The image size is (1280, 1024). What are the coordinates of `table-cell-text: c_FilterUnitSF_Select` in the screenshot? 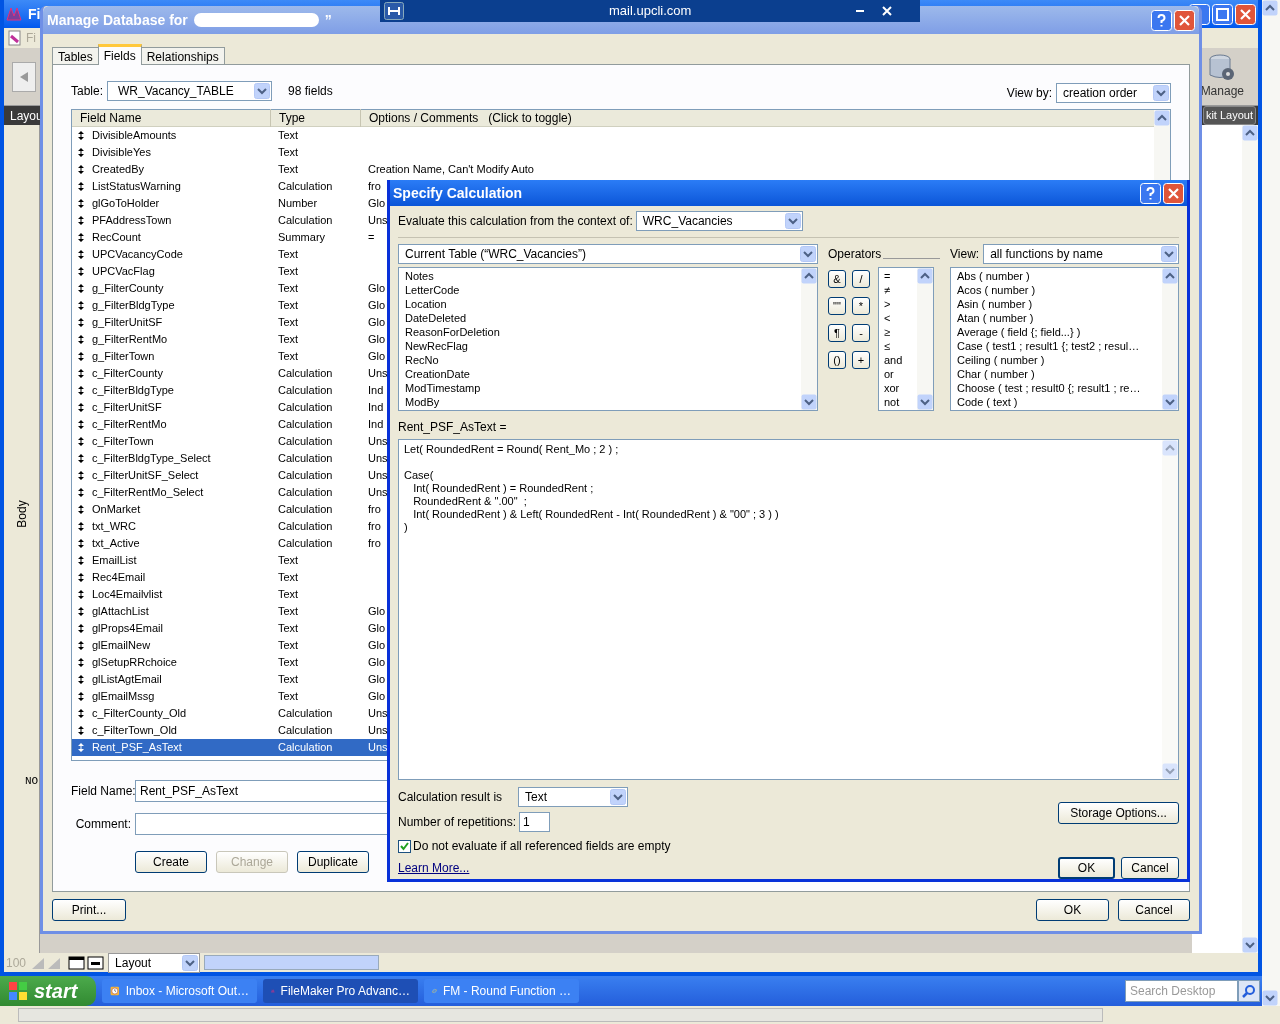 It's located at (146, 476).